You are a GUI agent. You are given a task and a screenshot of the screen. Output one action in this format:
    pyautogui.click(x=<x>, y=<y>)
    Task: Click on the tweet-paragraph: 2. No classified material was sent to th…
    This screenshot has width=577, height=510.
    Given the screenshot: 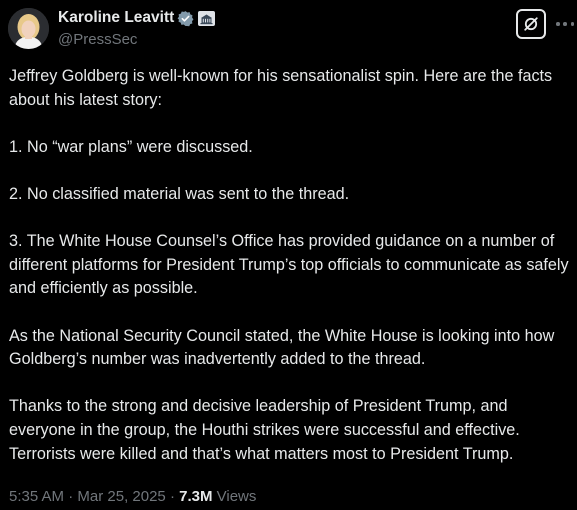 What is the action you would take?
    pyautogui.click(x=179, y=193)
    